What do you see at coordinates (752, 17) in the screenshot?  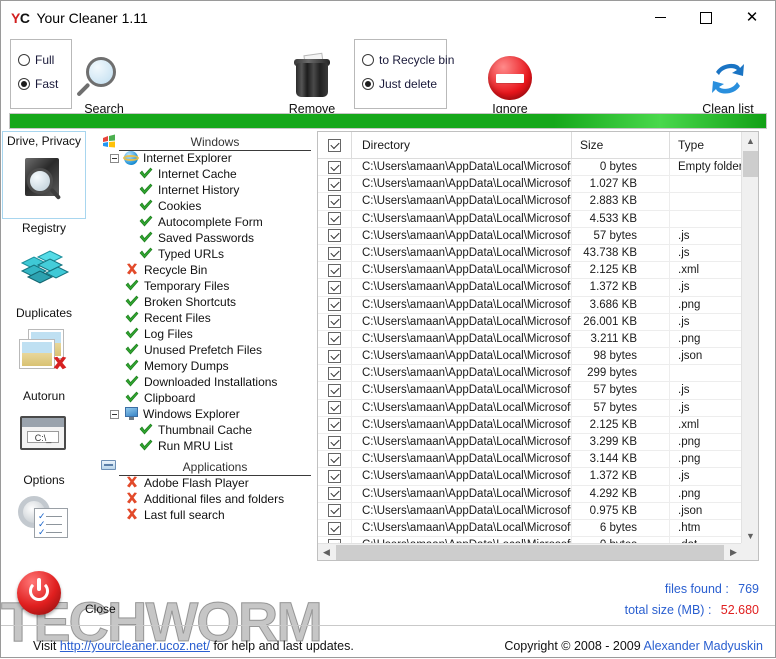 I see `close-window-button: ✕` at bounding box center [752, 17].